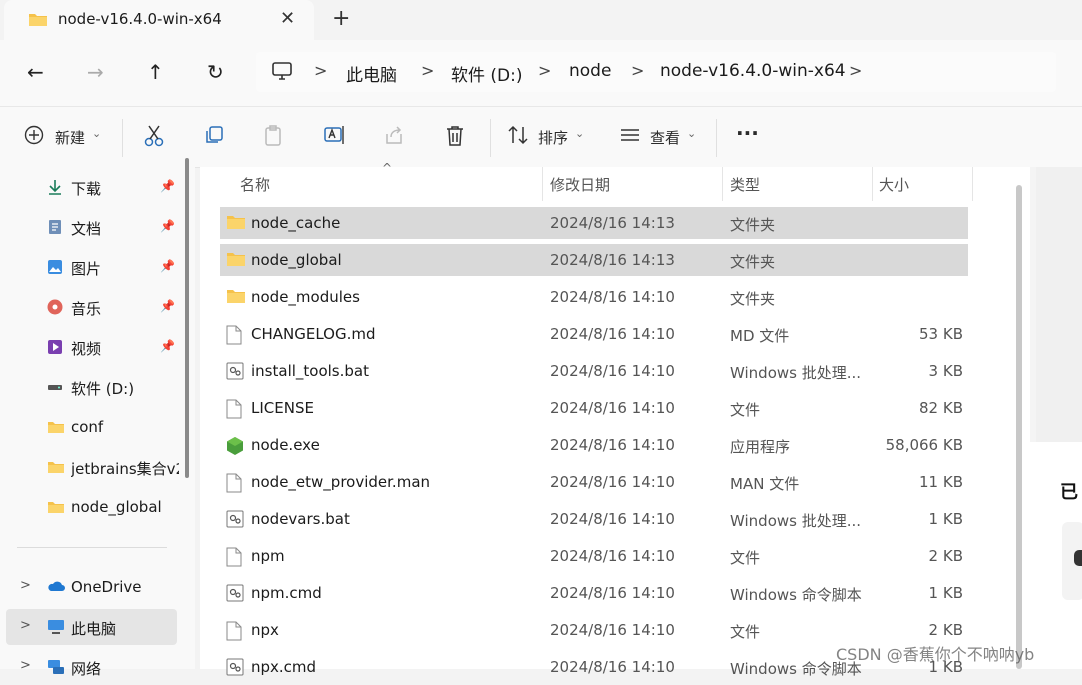 This screenshot has width=1082, height=685. What do you see at coordinates (941, 408) in the screenshot?
I see `file-size: 82 KB` at bounding box center [941, 408].